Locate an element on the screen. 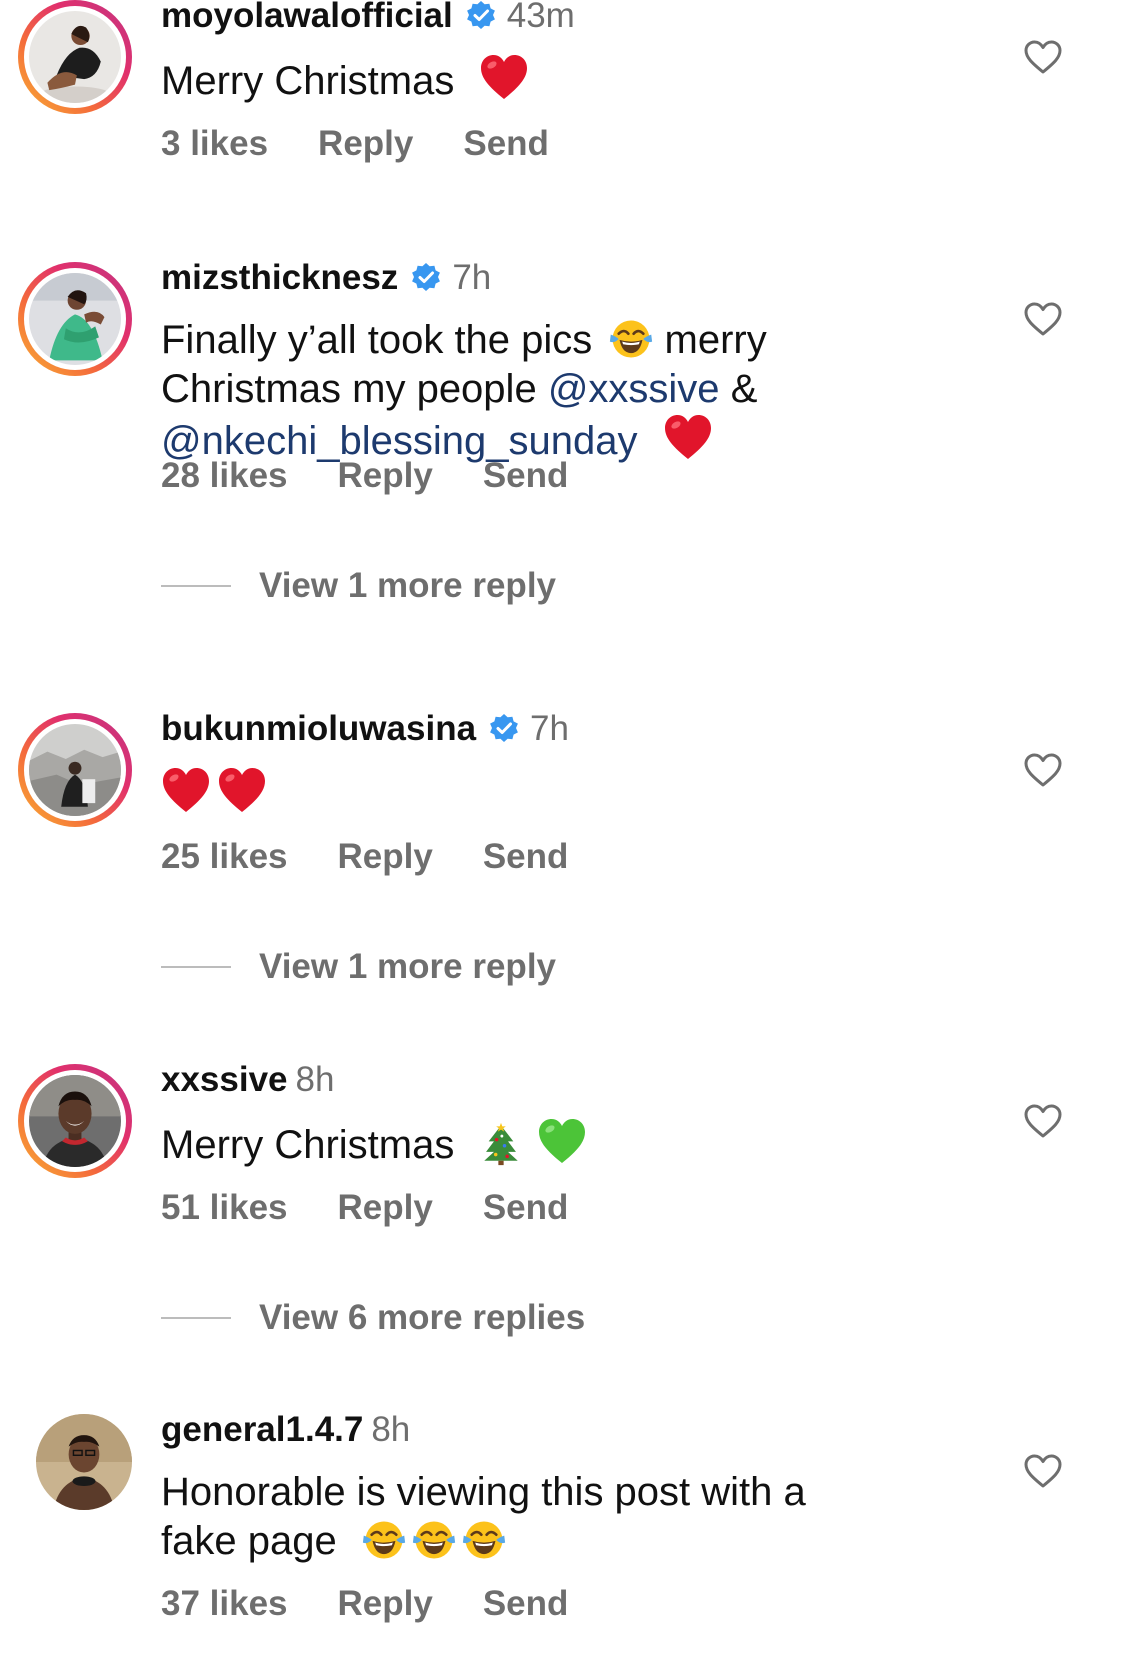  username: general1.4.7 is located at coordinates (262, 1429).